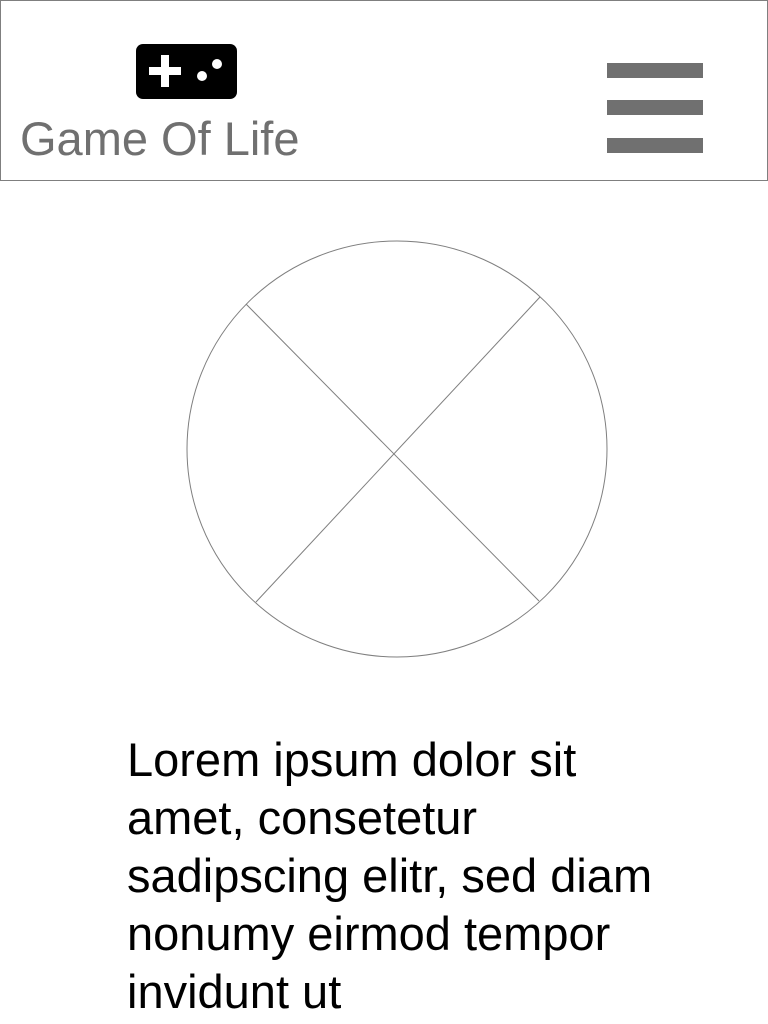 The width and height of the screenshot is (768, 1024). I want to click on menu-bar-middle, so click(655, 107).